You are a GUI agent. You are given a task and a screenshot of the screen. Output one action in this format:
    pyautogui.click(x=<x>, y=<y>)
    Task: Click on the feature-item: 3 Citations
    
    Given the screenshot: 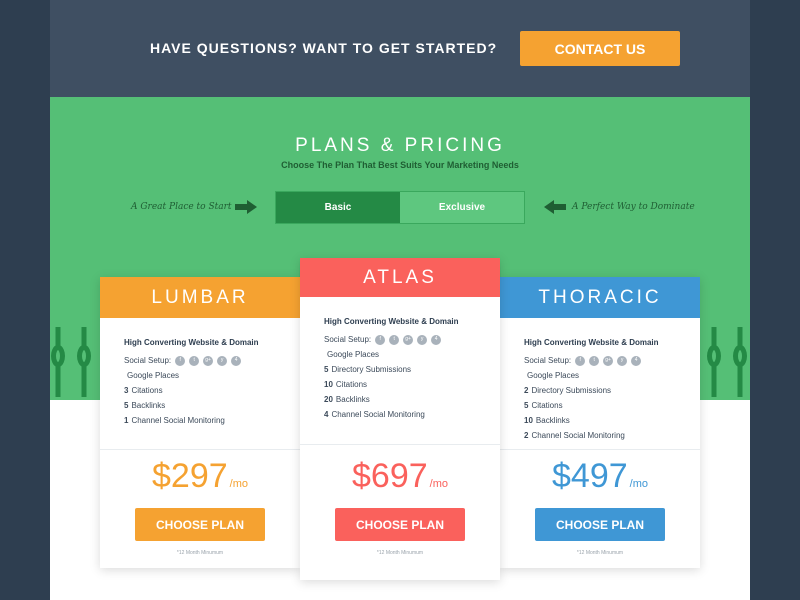 What is the action you would take?
    pyautogui.click(x=143, y=390)
    